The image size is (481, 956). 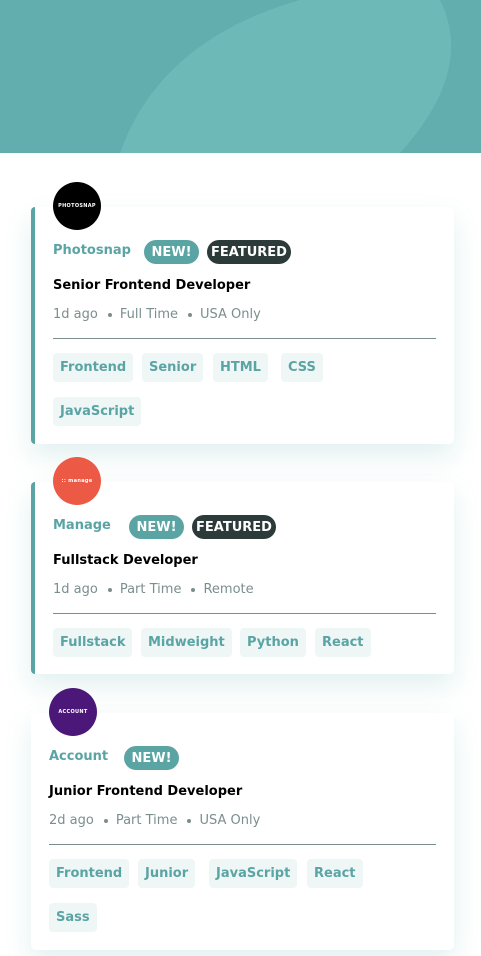 I want to click on job-meta: 1d ago Full Time USA Only, so click(x=157, y=314).